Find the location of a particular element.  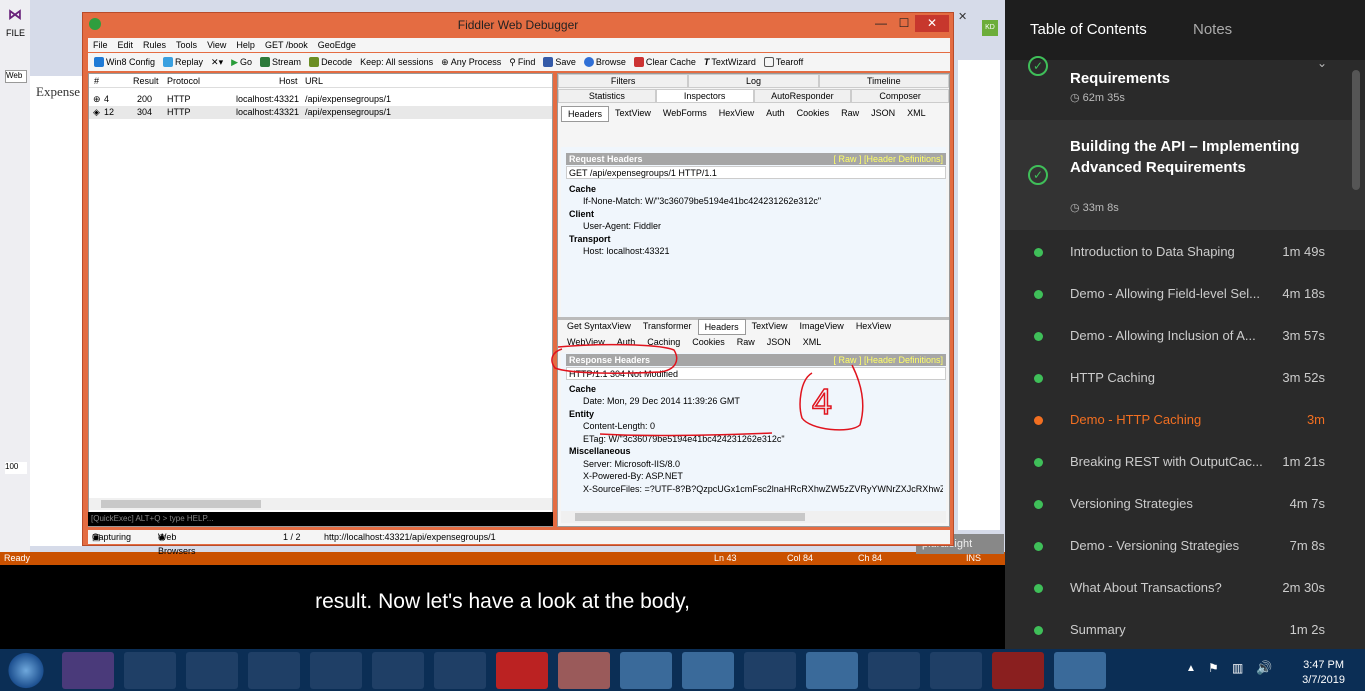

sidebar-scrollbar is located at coordinates (1356, 130).